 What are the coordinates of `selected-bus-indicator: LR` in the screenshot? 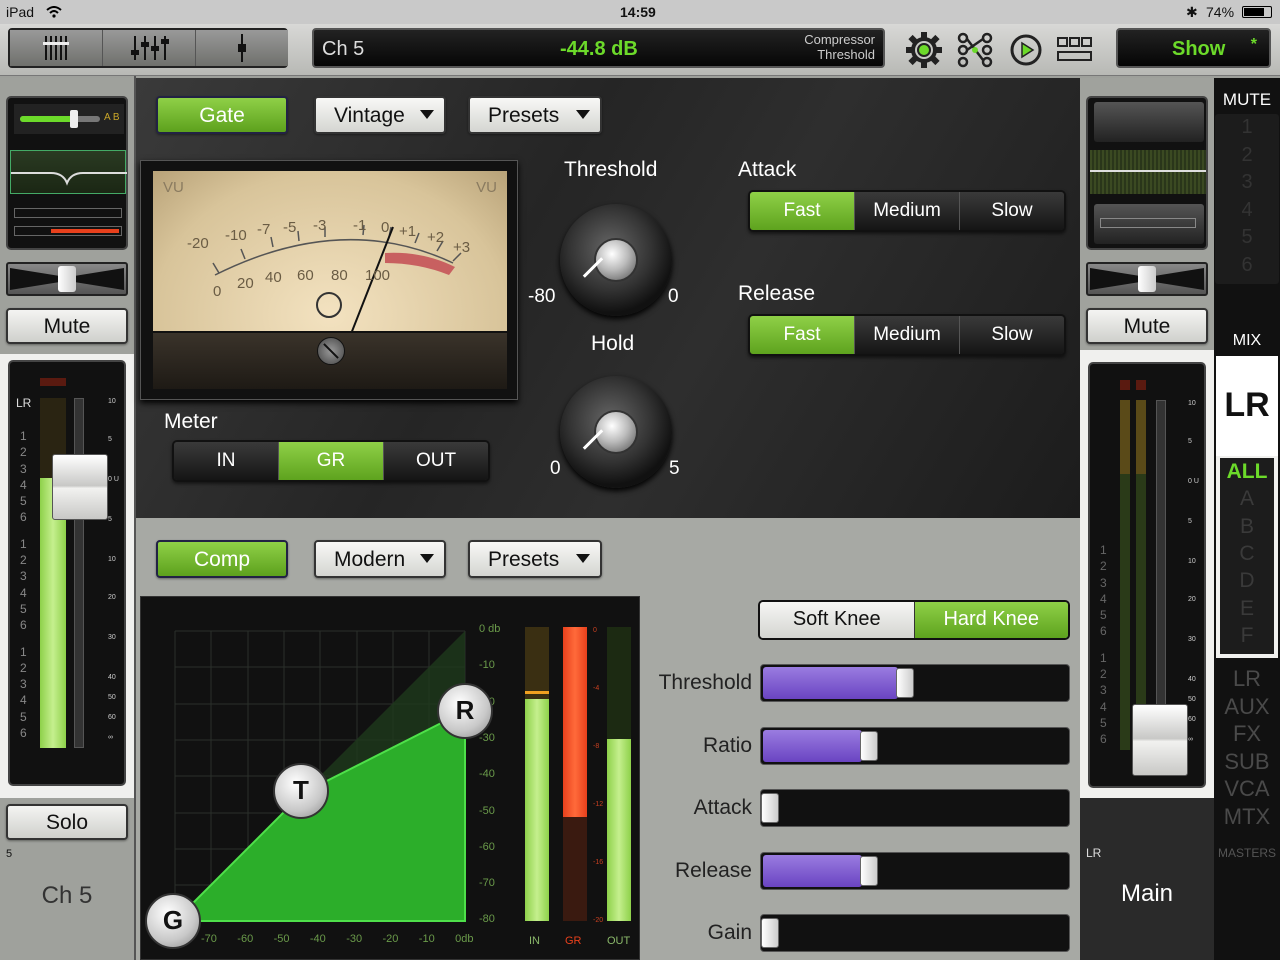 It's located at (1247, 406).